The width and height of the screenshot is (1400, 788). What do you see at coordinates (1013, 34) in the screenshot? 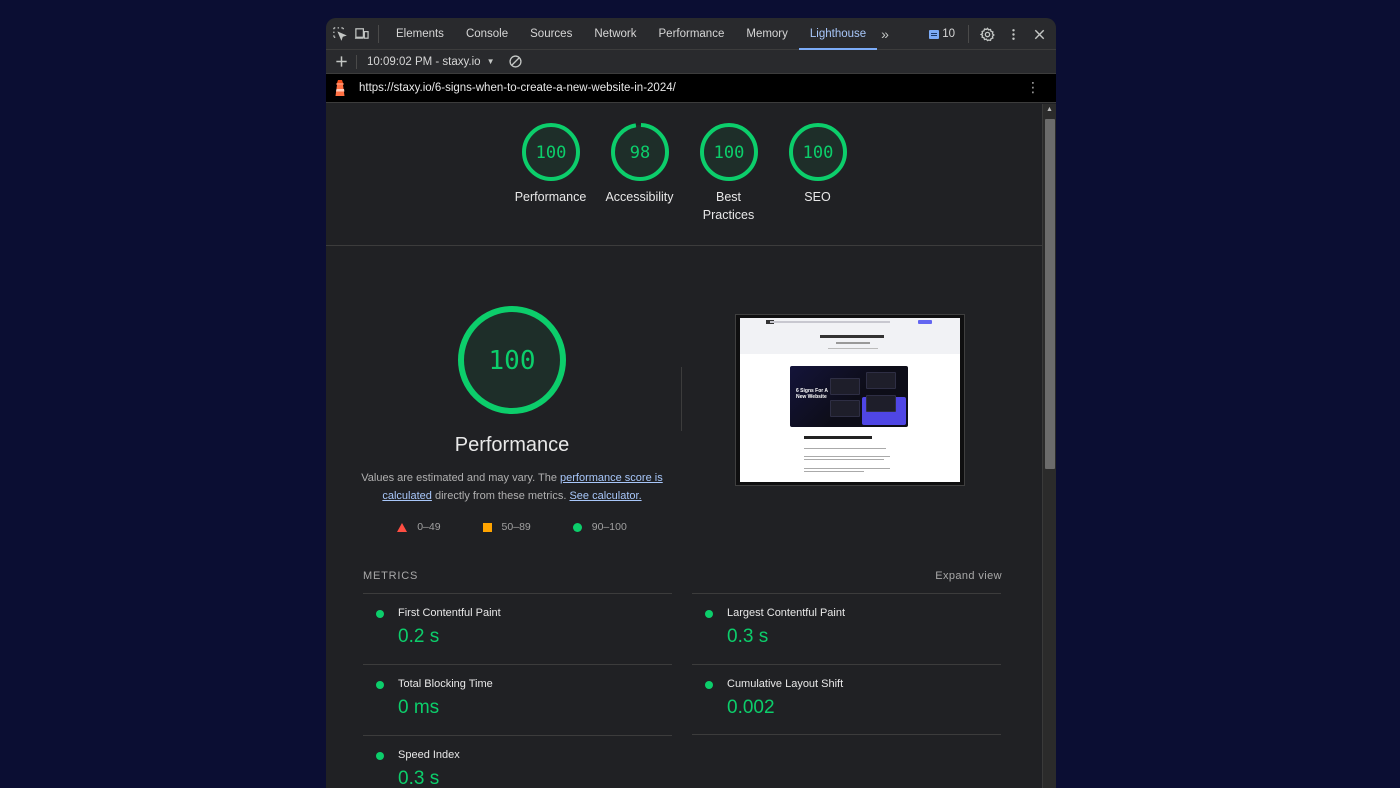
I see `kebab-menu-icon` at bounding box center [1013, 34].